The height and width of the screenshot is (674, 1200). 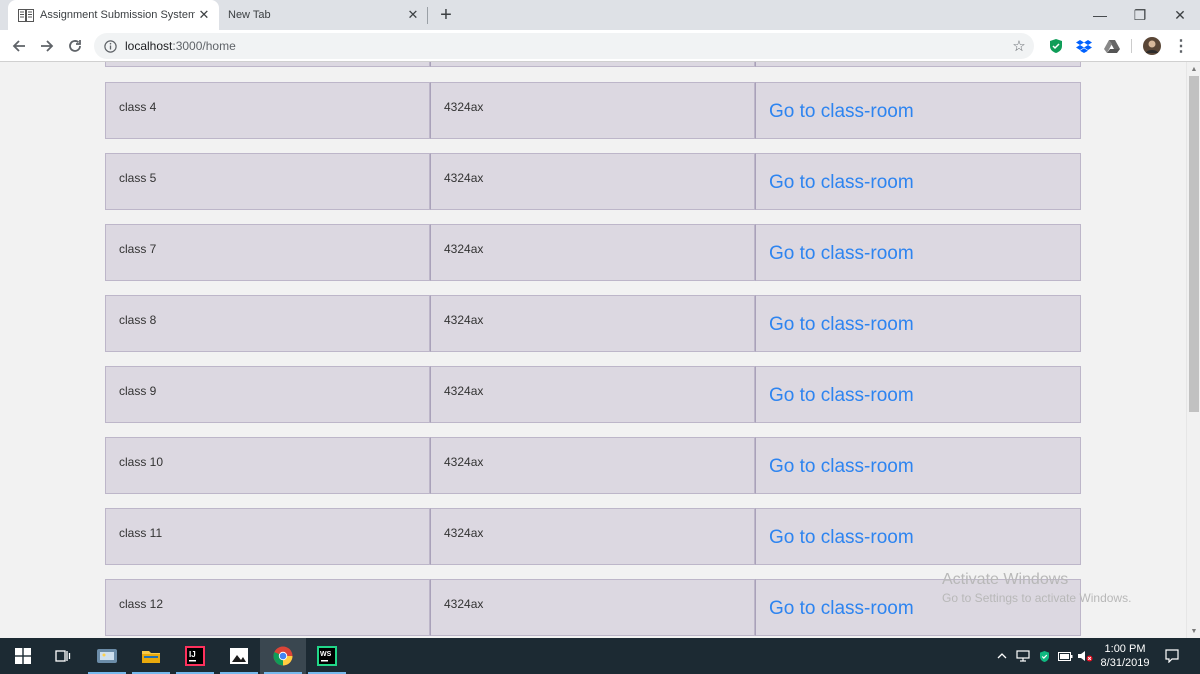 I want to click on svg-text: WS, so click(x=326, y=654).